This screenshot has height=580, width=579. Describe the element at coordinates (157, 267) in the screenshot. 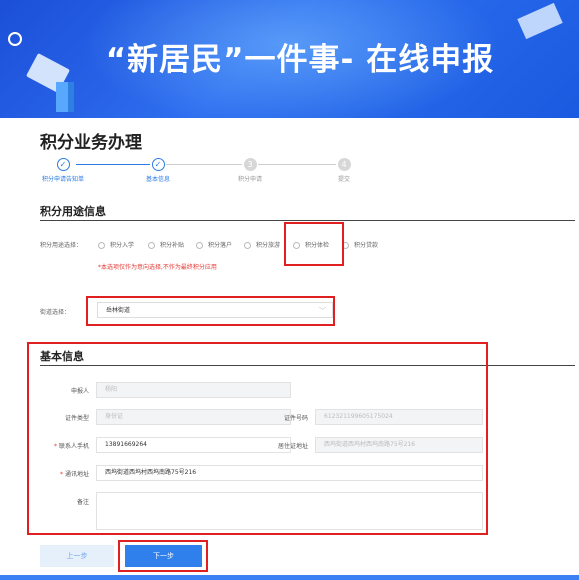

I see `usage-hint: *本选项仅作为意向选择,不作为最终积分应用` at that location.